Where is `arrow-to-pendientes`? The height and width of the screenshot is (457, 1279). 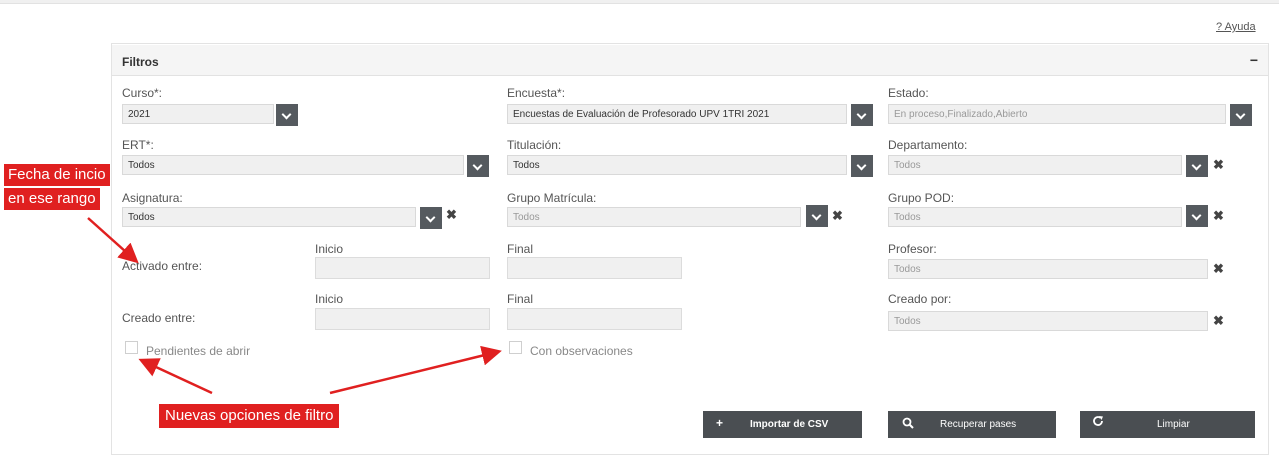
arrow-to-pendientes is located at coordinates (175, 376).